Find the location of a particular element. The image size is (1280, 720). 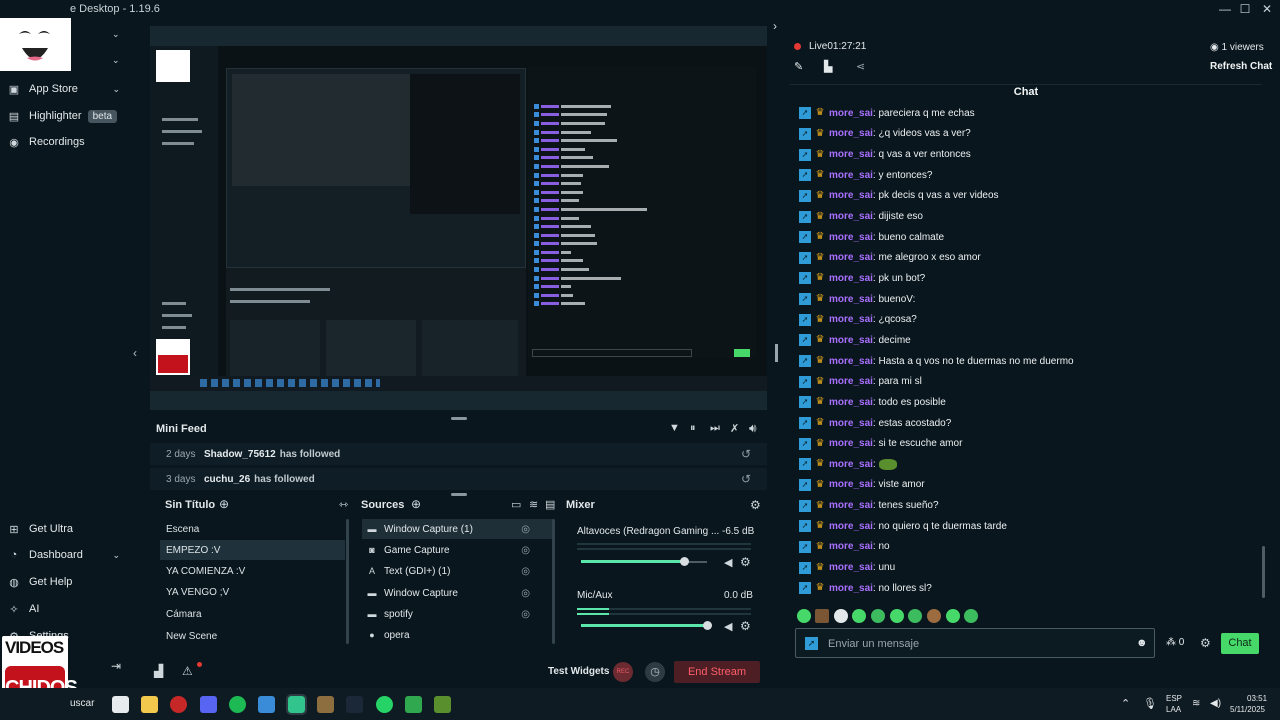

minecraft-icon is located at coordinates (442, 704).